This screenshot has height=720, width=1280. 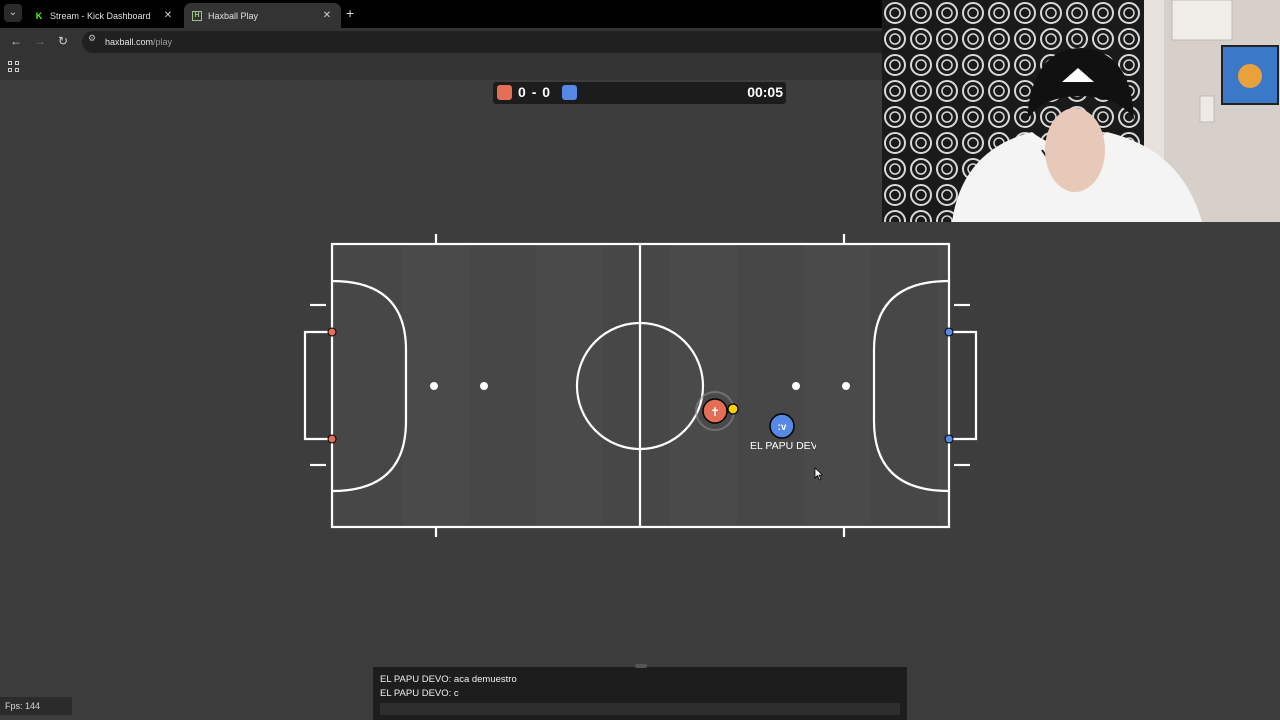 What do you see at coordinates (963, 385) in the screenshot?
I see `right-goal` at bounding box center [963, 385].